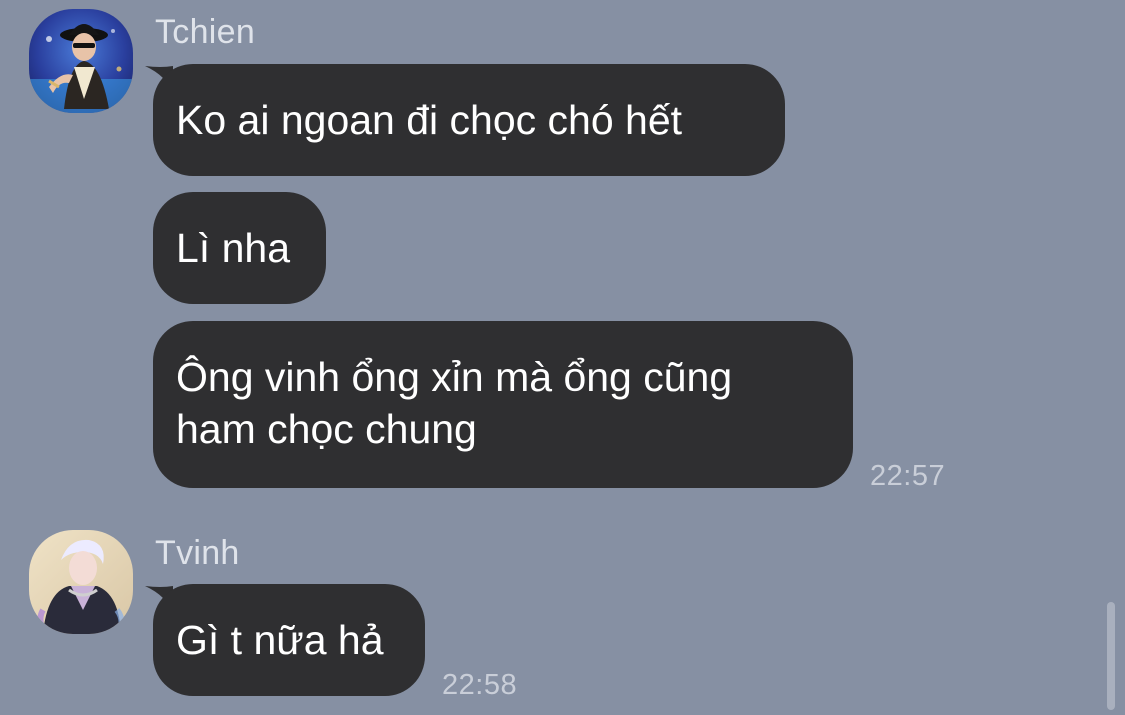  What do you see at coordinates (289, 640) in the screenshot?
I see `message-bubble: Gì t nữa hả` at bounding box center [289, 640].